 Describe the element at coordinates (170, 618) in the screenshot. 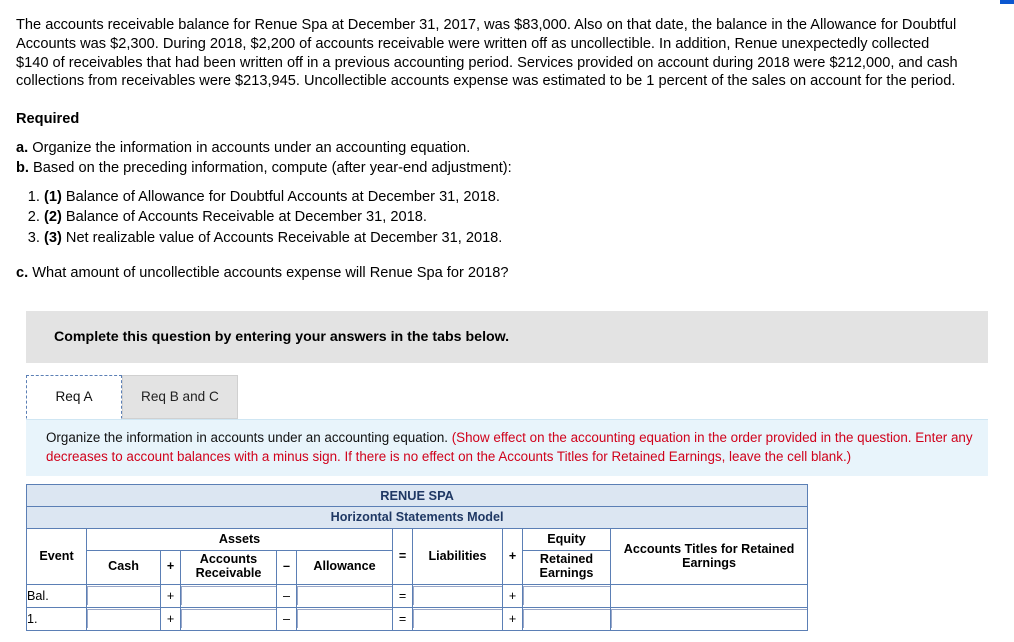

I see `op-plus-1-1: +` at that location.